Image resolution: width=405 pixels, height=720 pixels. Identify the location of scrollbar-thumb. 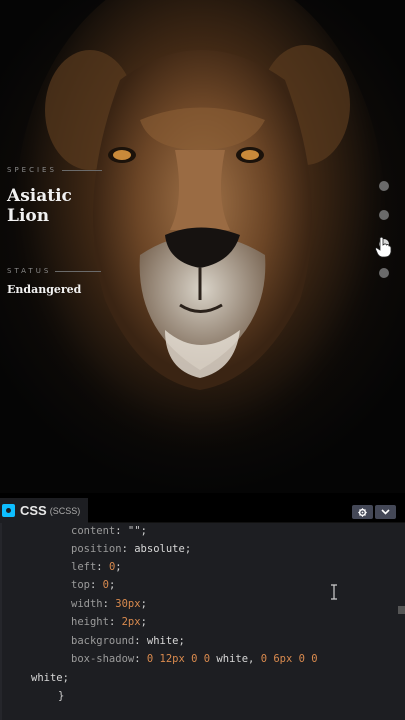
(401, 610).